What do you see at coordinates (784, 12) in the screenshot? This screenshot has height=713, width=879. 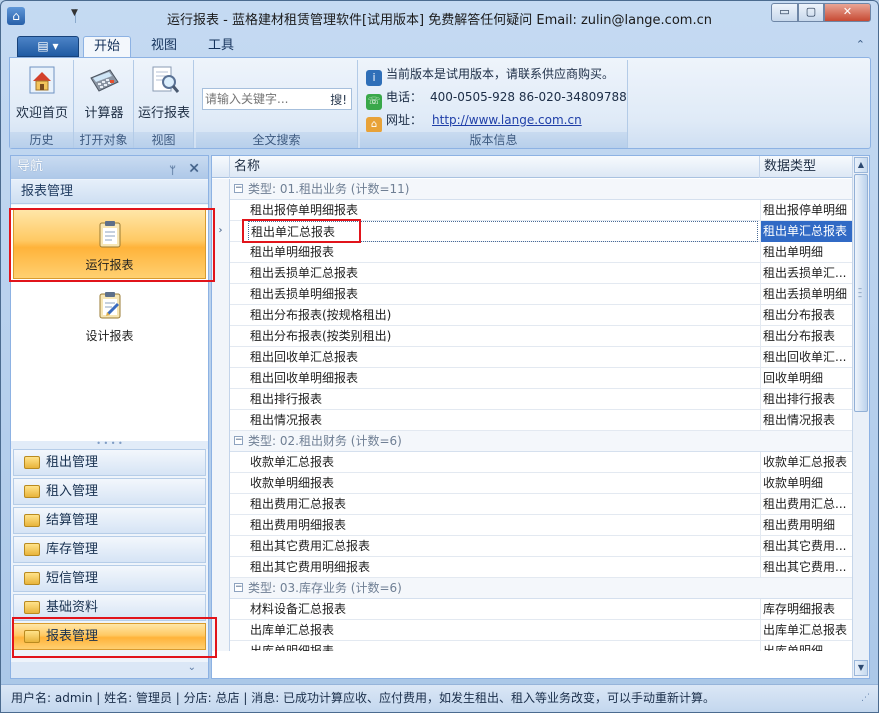 I see `minimize-button: ▭` at bounding box center [784, 12].